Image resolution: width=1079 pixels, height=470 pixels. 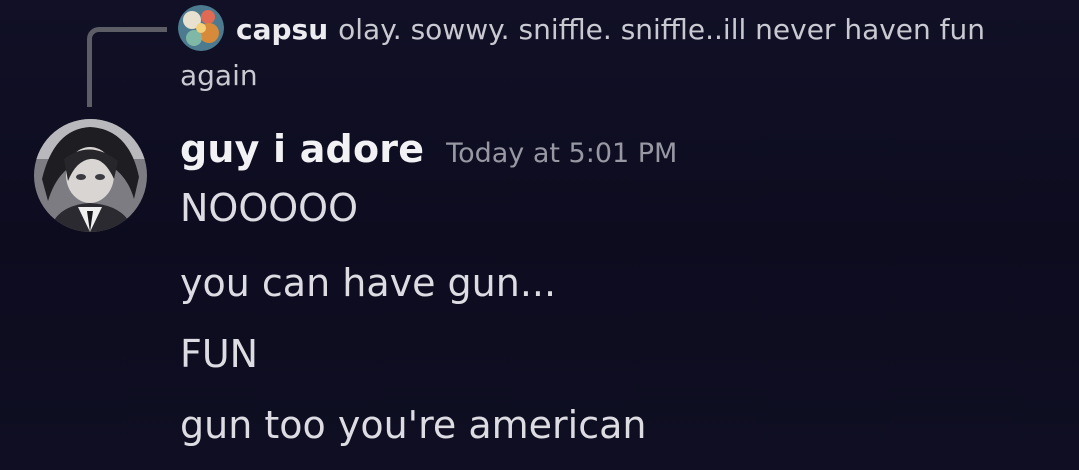 What do you see at coordinates (90, 175) in the screenshot?
I see `author-avatar-icon` at bounding box center [90, 175].